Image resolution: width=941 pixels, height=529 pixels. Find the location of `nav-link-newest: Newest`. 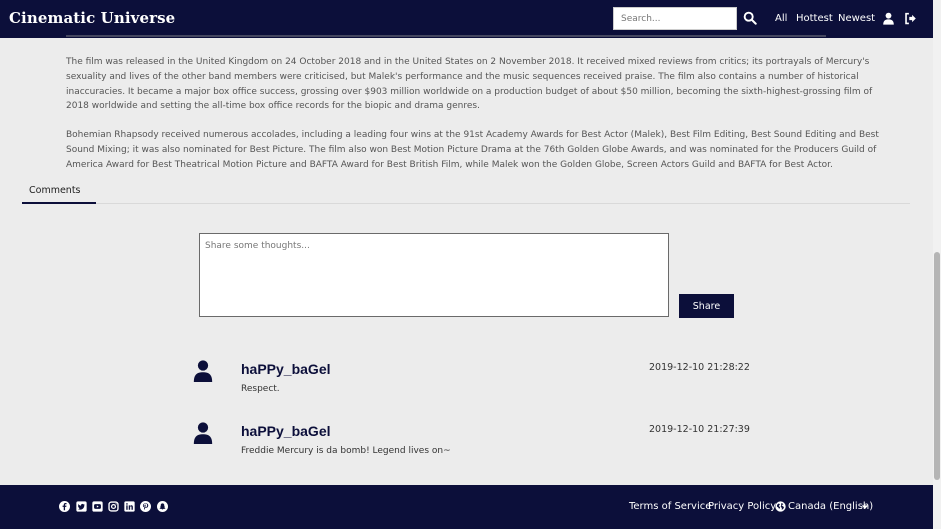

nav-link-newest: Newest is located at coordinates (856, 18).